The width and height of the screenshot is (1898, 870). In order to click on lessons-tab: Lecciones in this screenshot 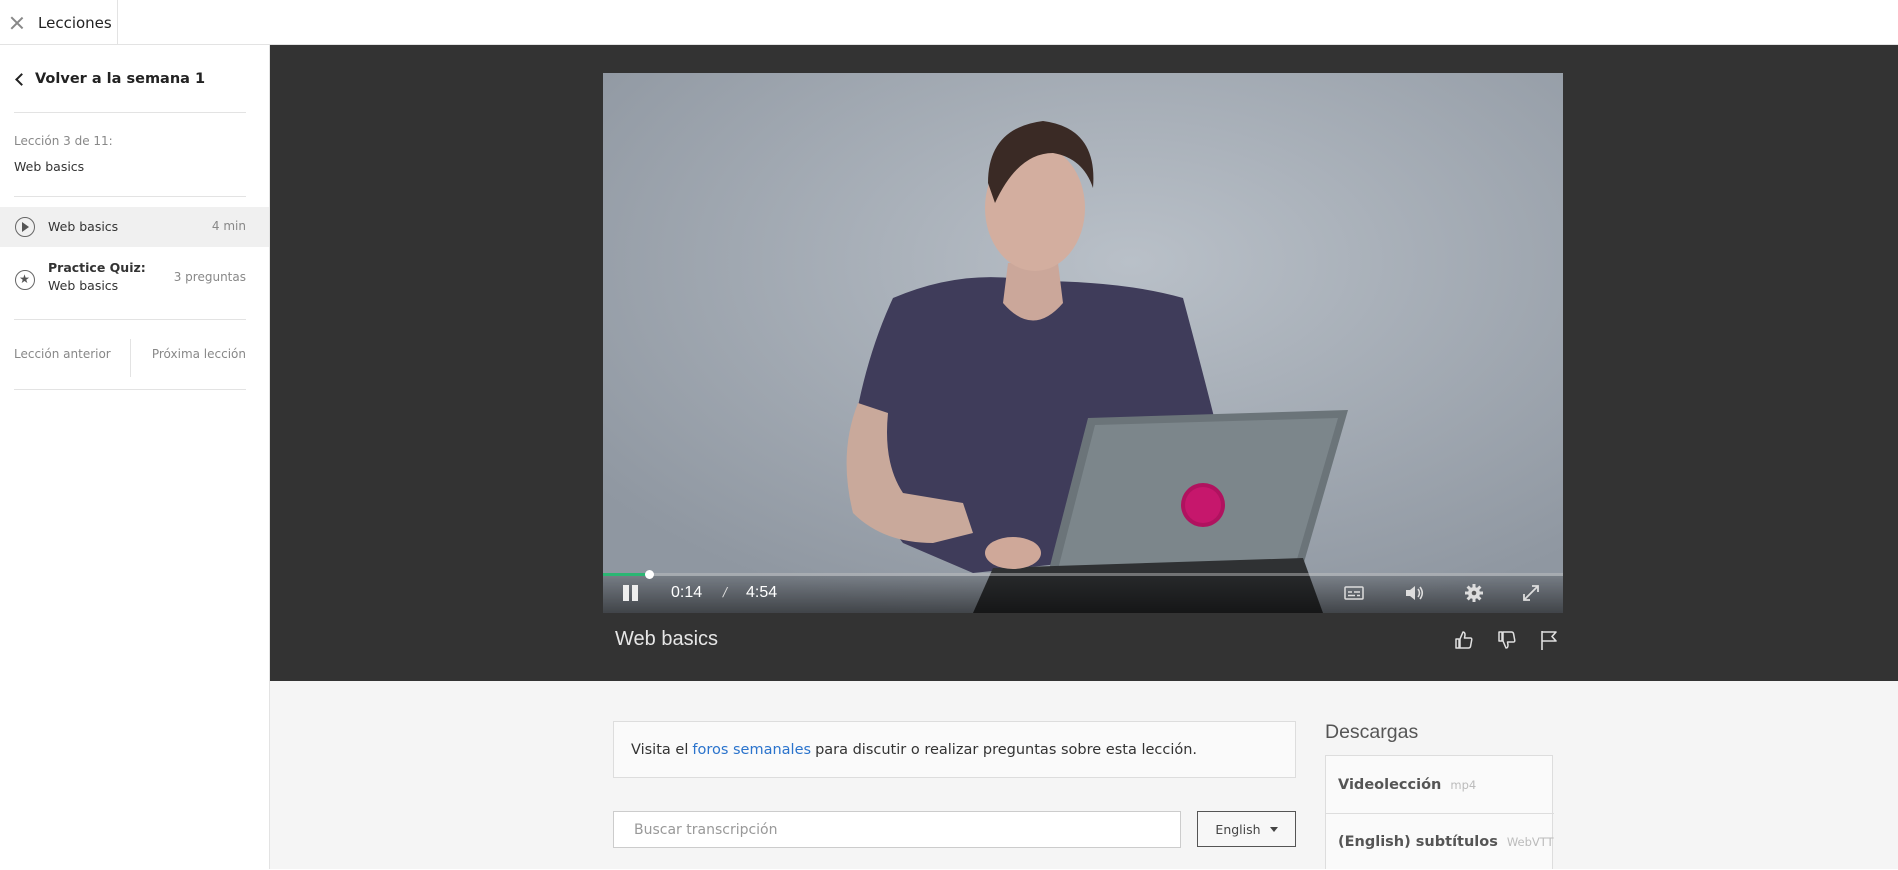, I will do `click(59, 22)`.